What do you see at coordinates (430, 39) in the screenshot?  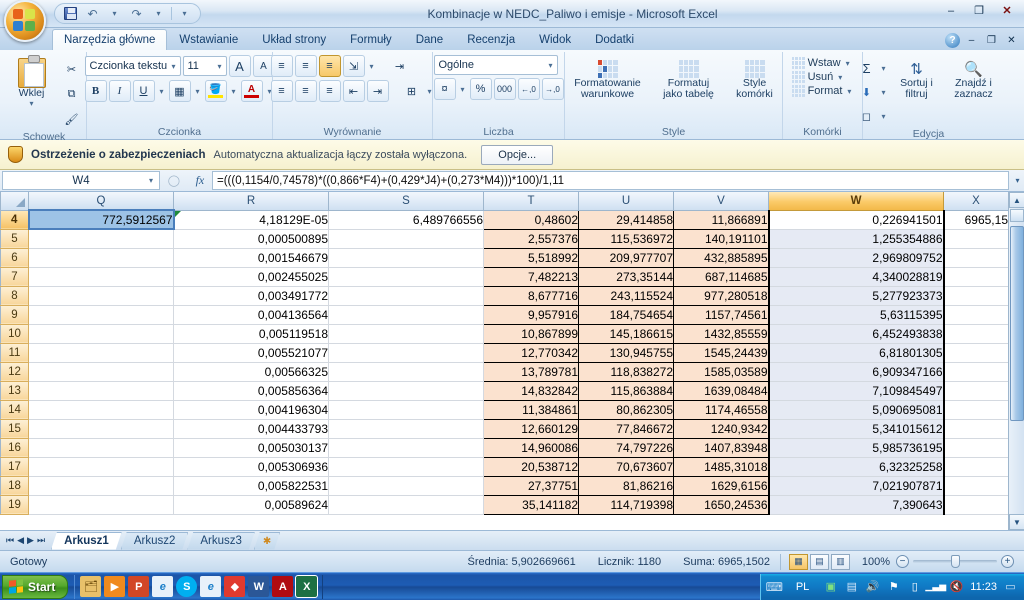 I see `tab-data: Dane` at bounding box center [430, 39].